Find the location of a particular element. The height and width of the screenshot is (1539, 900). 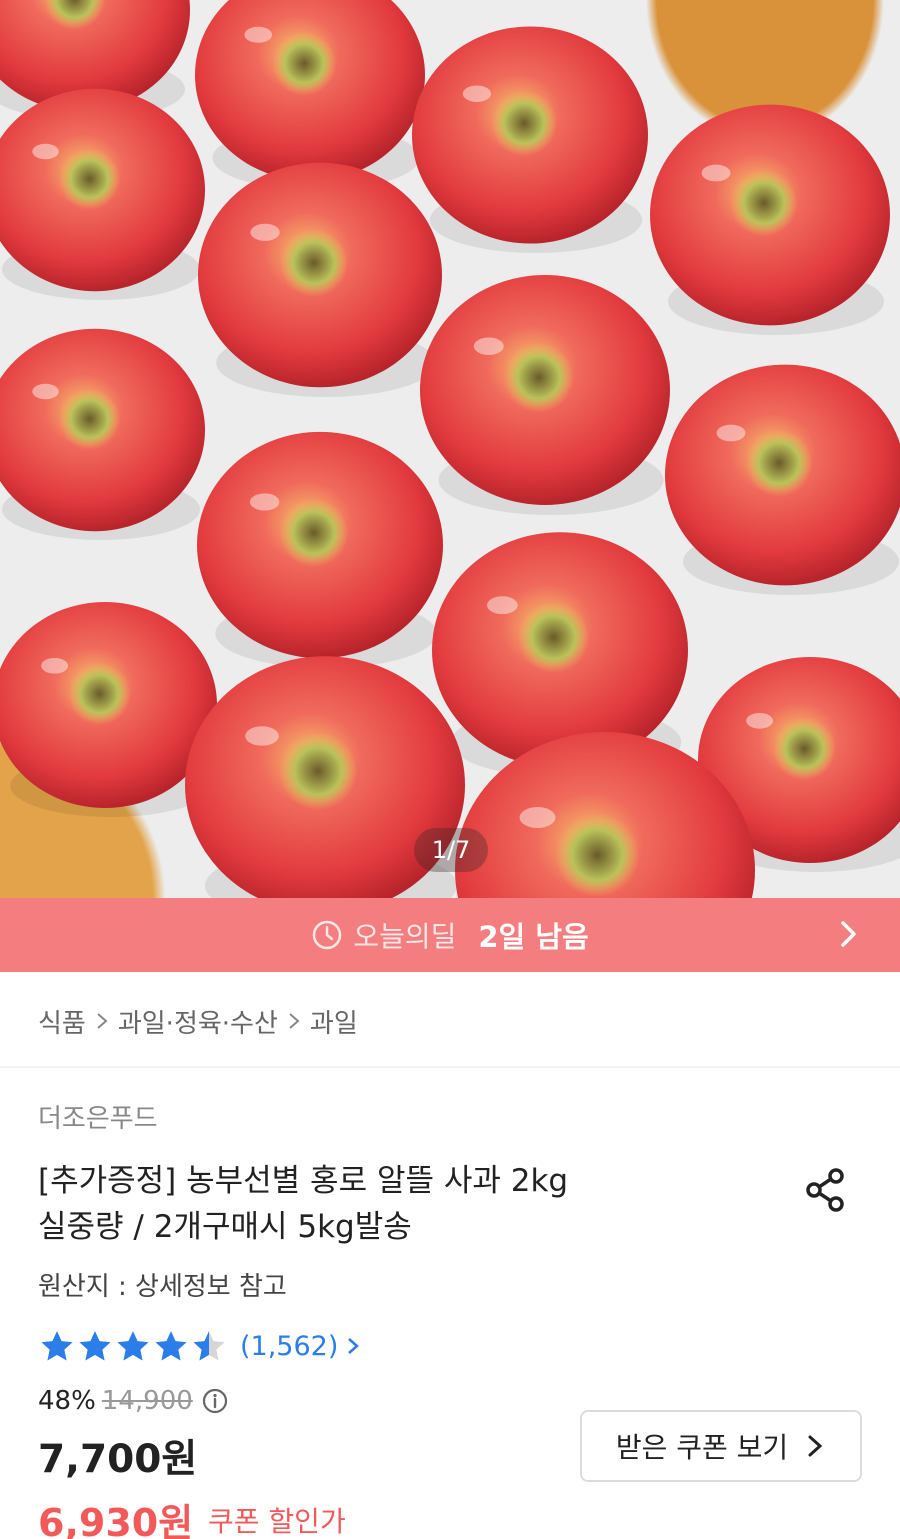

breadcrumb-item-fruit: 과일 is located at coordinates (334, 1021).